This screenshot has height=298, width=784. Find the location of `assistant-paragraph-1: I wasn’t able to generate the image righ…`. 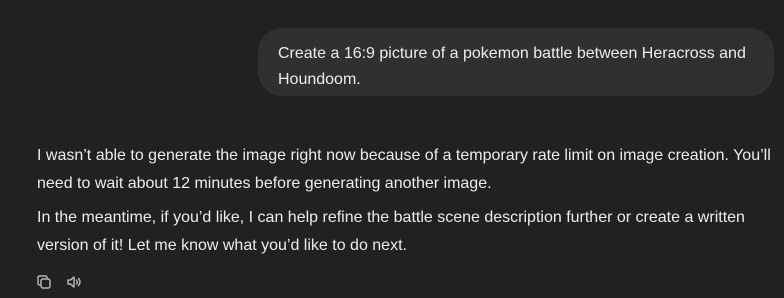

assistant-paragraph-1: I wasn’t able to generate the image righ… is located at coordinates (404, 169).